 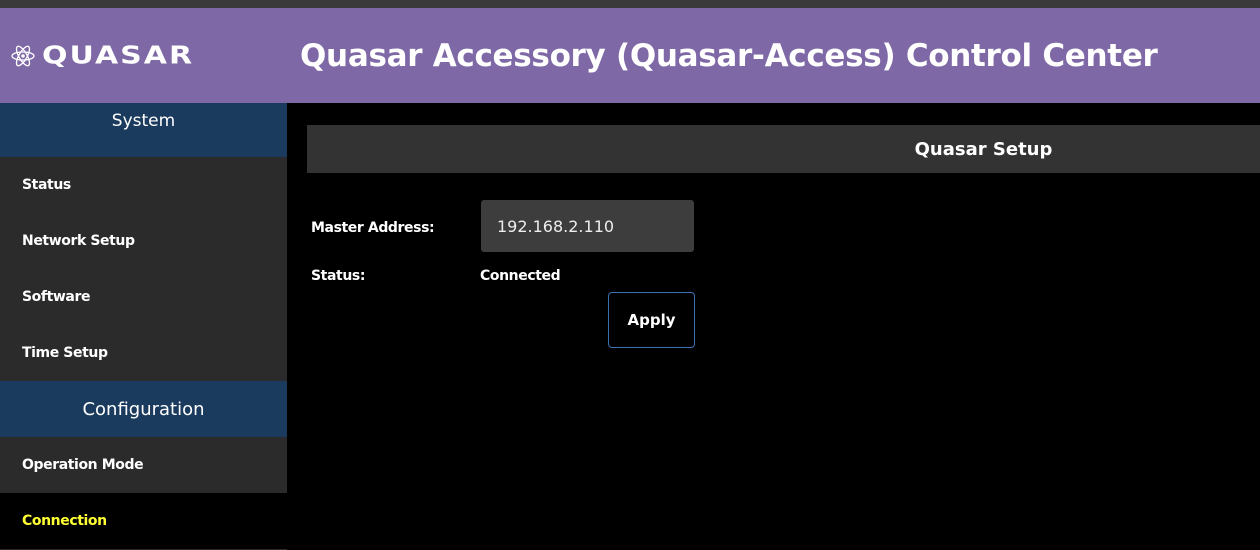 I want to click on quasar-logo: QUASAR, so click(x=155, y=55).